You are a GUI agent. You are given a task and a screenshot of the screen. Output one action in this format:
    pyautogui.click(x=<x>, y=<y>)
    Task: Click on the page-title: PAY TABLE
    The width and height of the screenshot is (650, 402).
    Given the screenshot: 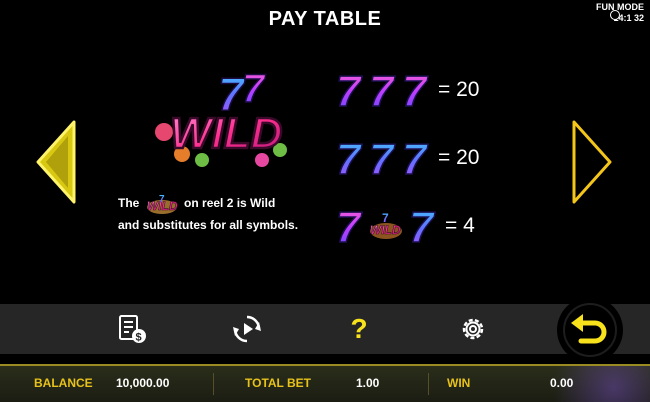 What is the action you would take?
    pyautogui.click(x=325, y=19)
    